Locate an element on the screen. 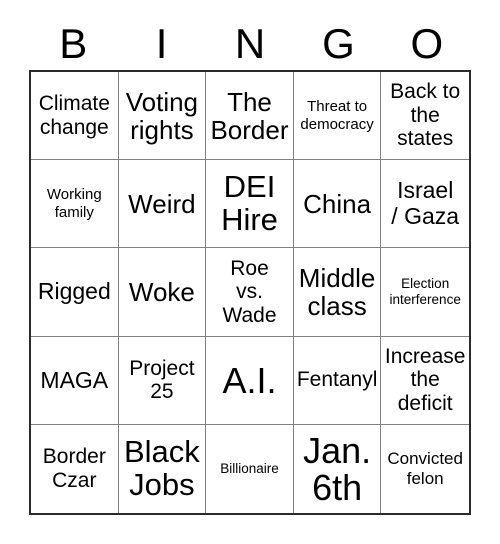  bingo-cell: Israel / Gaza is located at coordinates (425, 204).